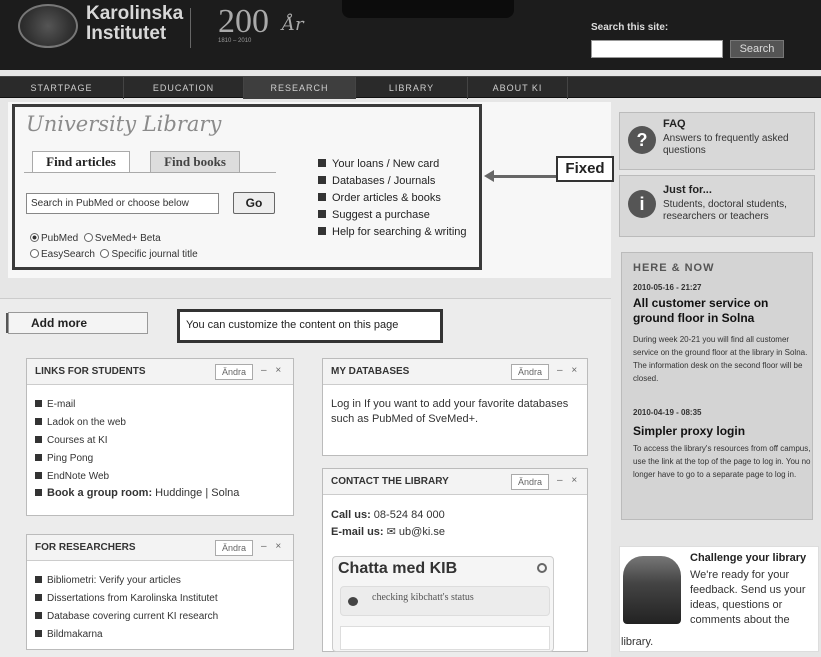 Image resolution: width=821 pixels, height=657 pixels. I want to click on annotation-arrow-head-icon, so click(489, 176).